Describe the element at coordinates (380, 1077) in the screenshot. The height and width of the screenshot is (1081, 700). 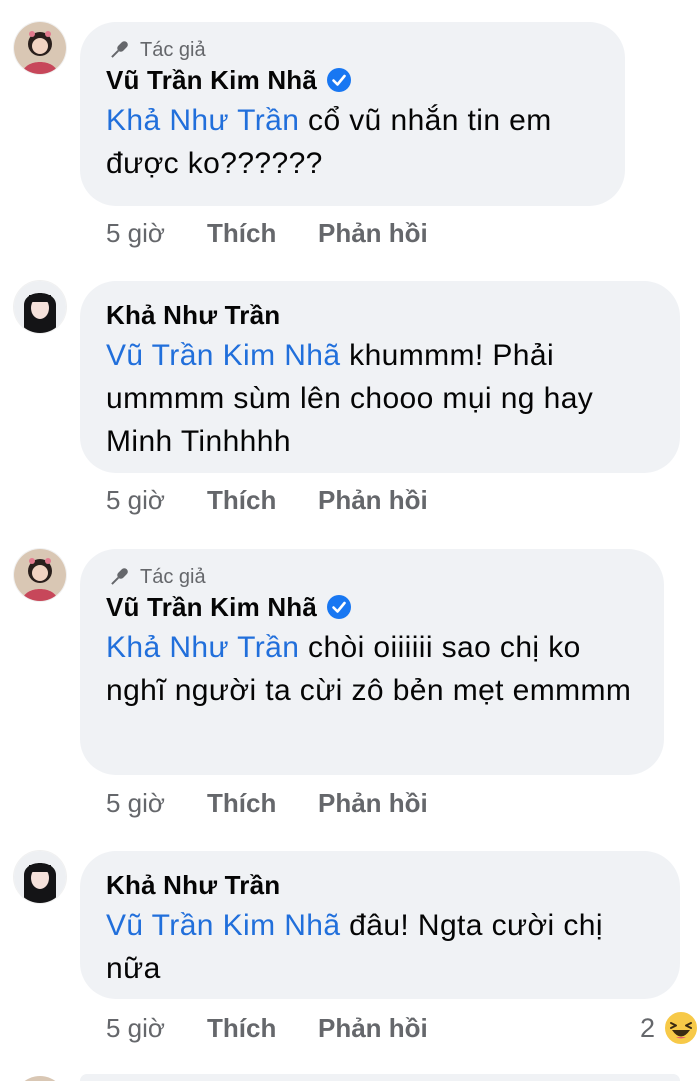
I see `next-comment-bubble-partial` at that location.